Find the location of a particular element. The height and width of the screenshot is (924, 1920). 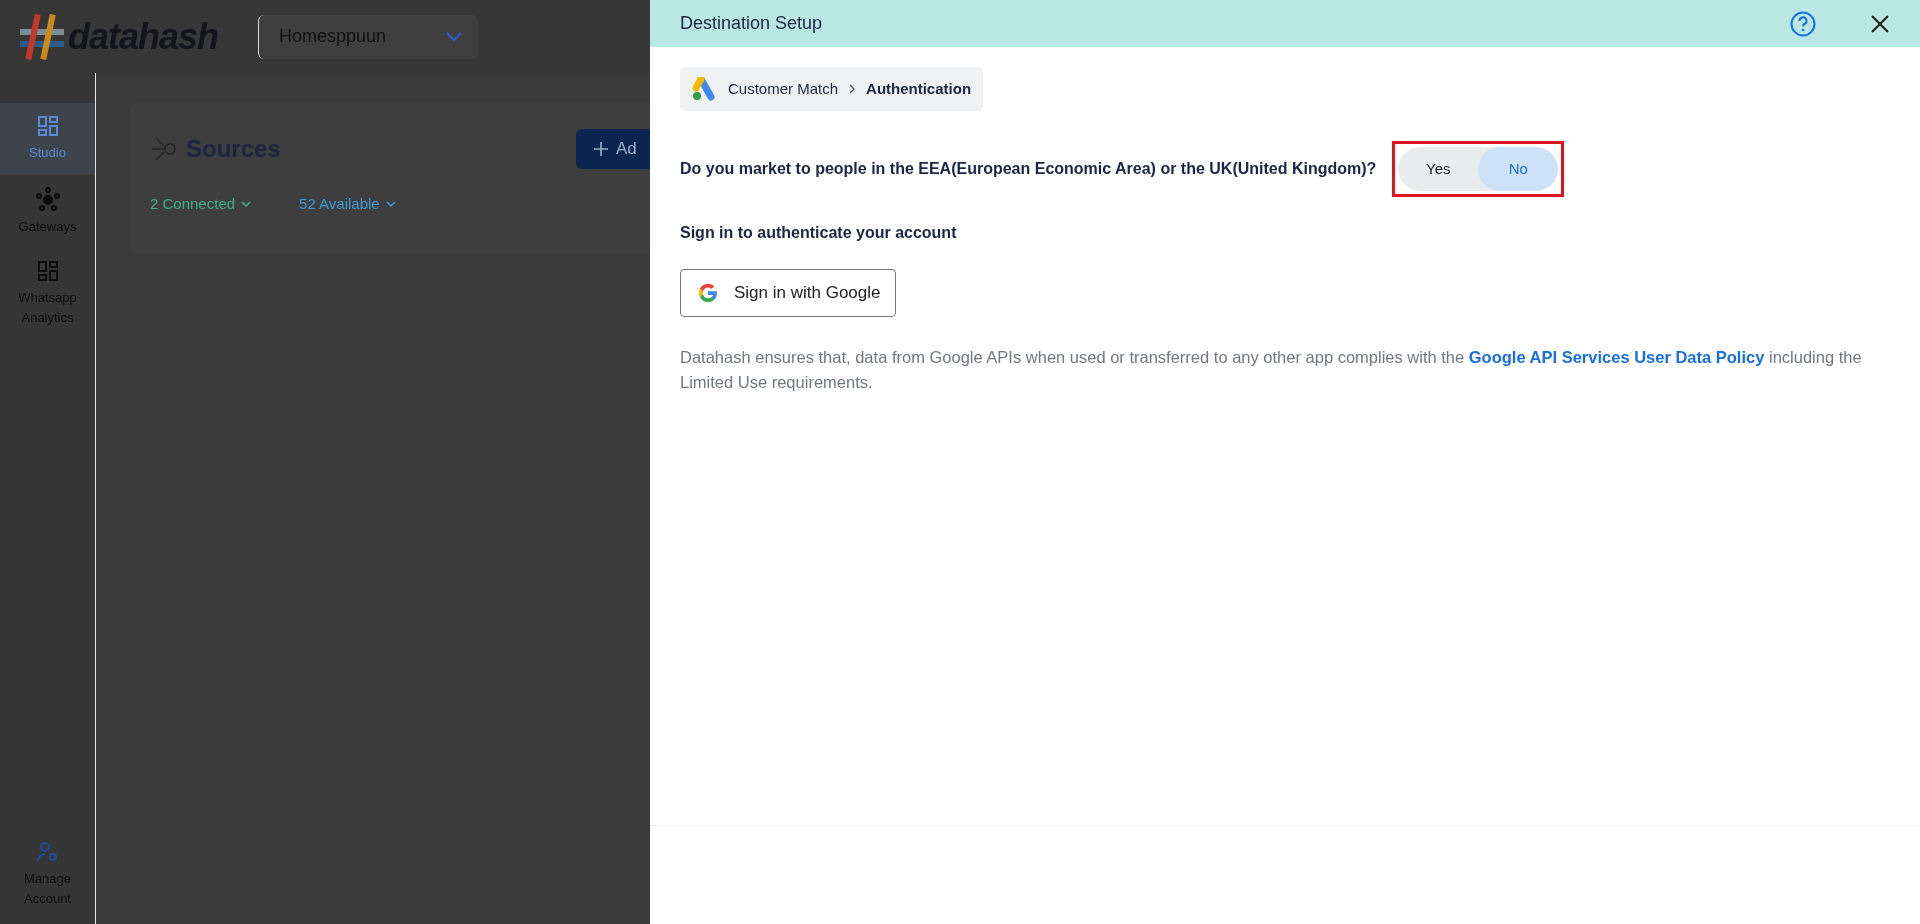

chevron-right-icon is located at coordinates (852, 89).